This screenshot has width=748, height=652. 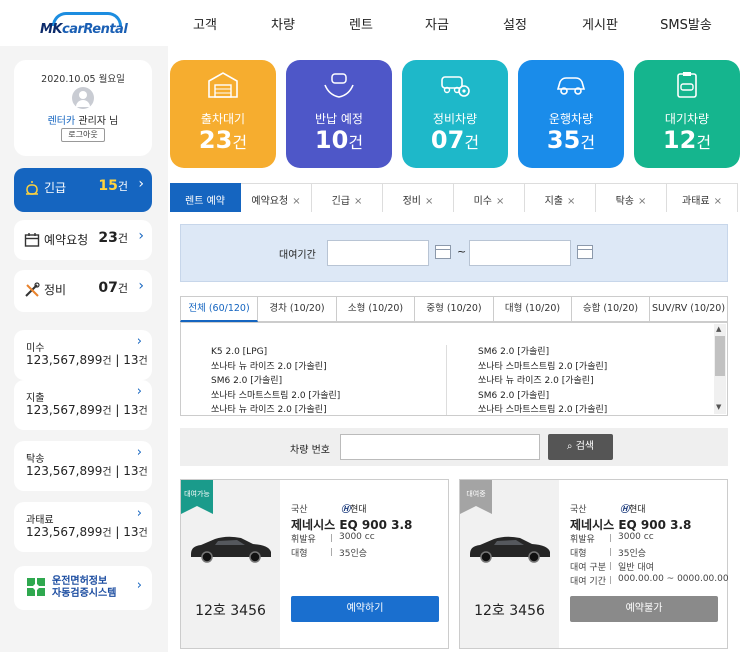 I want to click on left-card-count: 15건, so click(x=113, y=186).